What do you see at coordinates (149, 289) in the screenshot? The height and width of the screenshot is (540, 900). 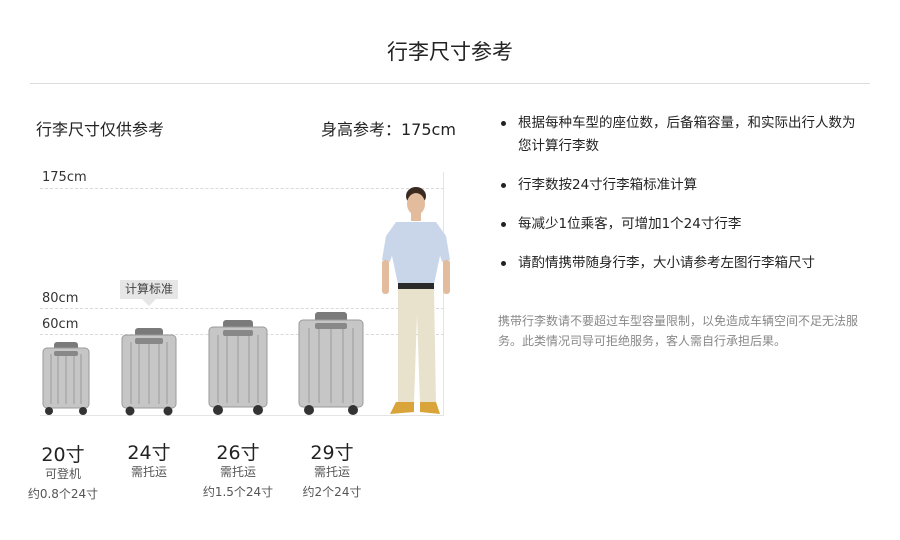 I see `calc-standard-tag: 计算标准` at bounding box center [149, 289].